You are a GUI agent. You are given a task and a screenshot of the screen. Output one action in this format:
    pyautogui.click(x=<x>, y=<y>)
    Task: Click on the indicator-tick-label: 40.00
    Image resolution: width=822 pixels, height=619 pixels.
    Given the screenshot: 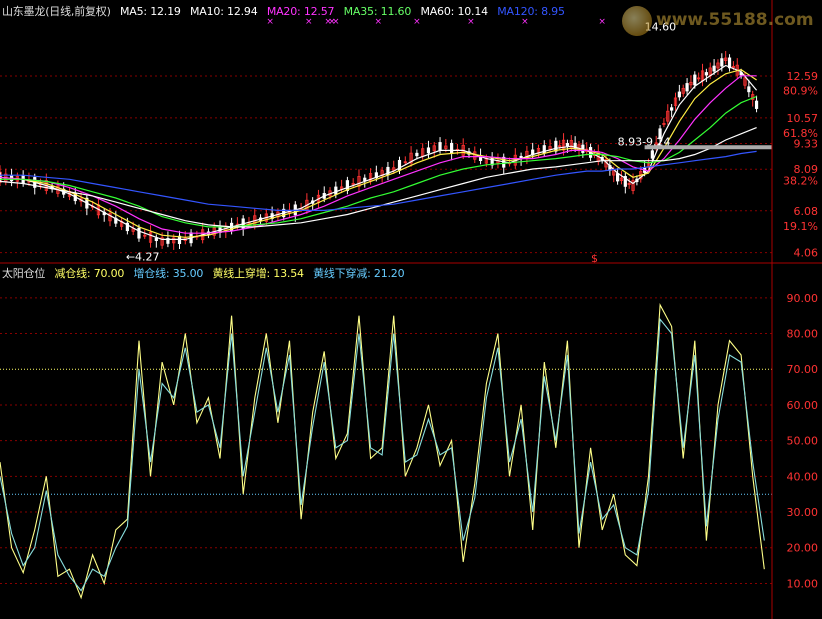 What is the action you would take?
    pyautogui.click(x=803, y=476)
    